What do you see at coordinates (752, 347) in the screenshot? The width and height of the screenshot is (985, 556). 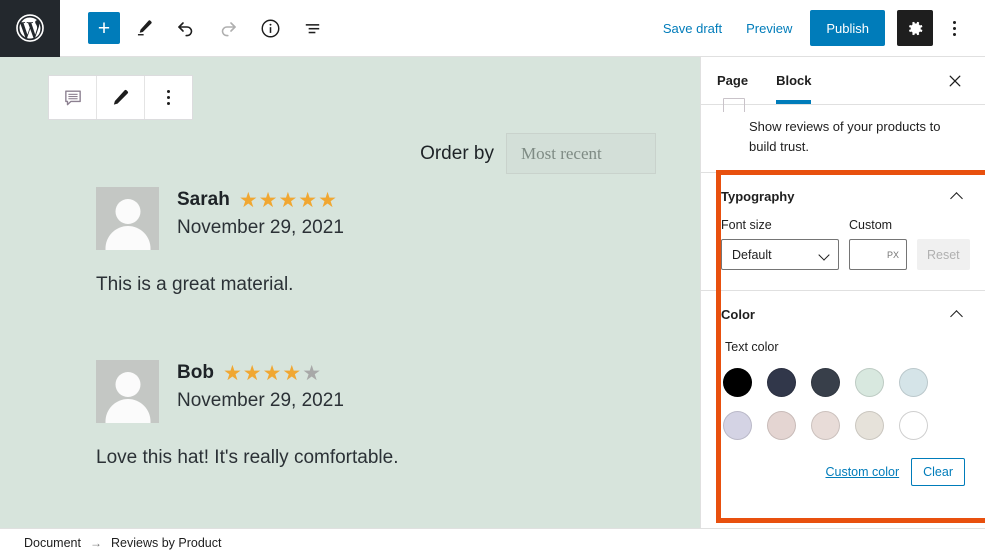 I see `text-color-label: Text color` at bounding box center [752, 347].